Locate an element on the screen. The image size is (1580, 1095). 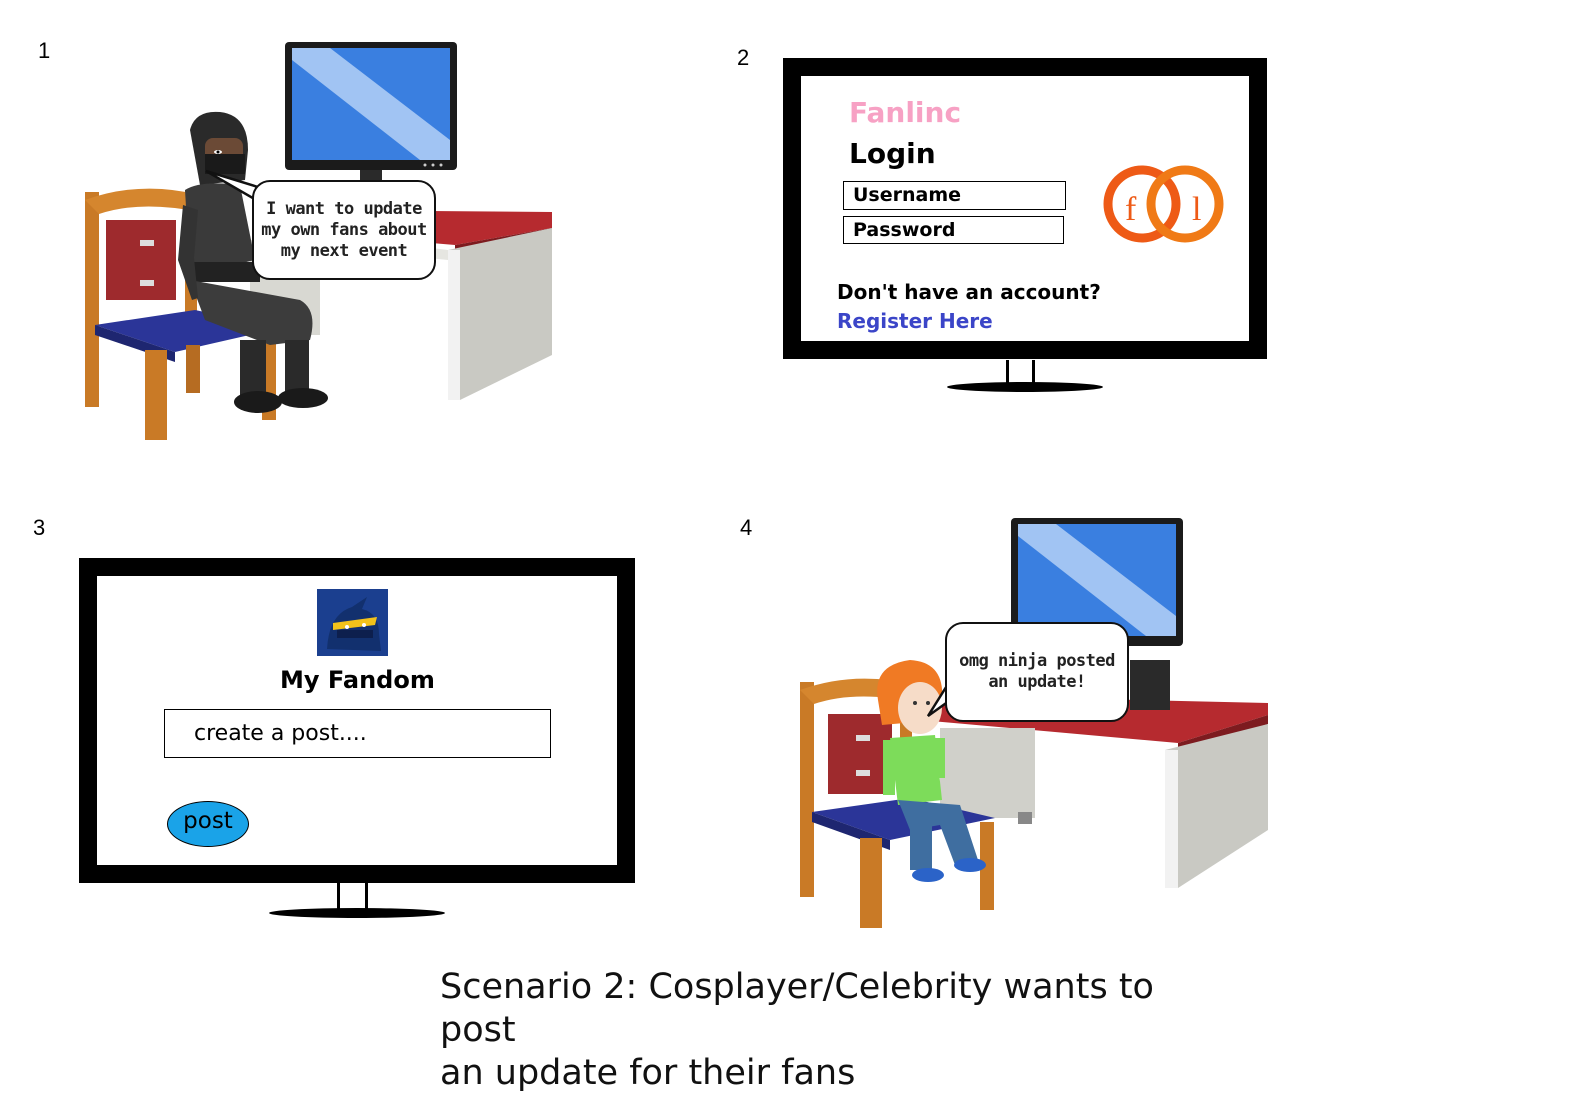
panel-4-scene is located at coordinates (1034, 723).